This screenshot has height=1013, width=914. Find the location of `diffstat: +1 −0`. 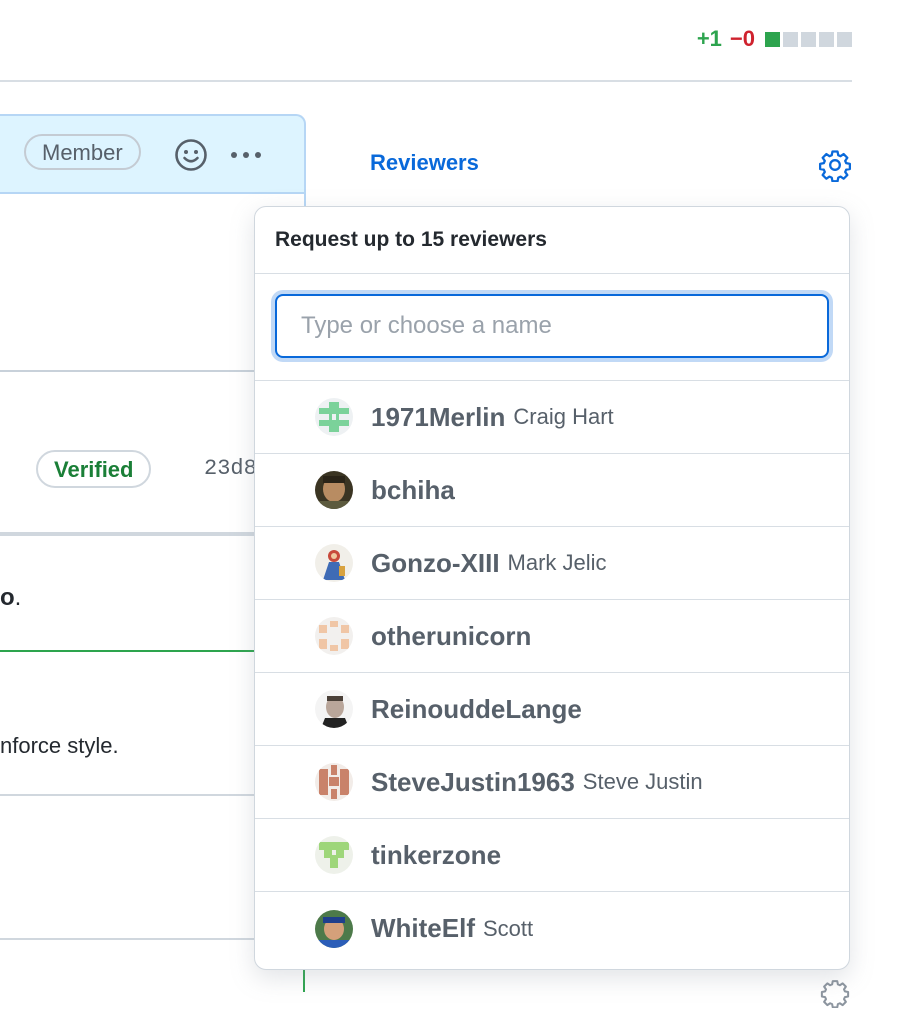

diffstat: +1 −0 is located at coordinates (774, 39).